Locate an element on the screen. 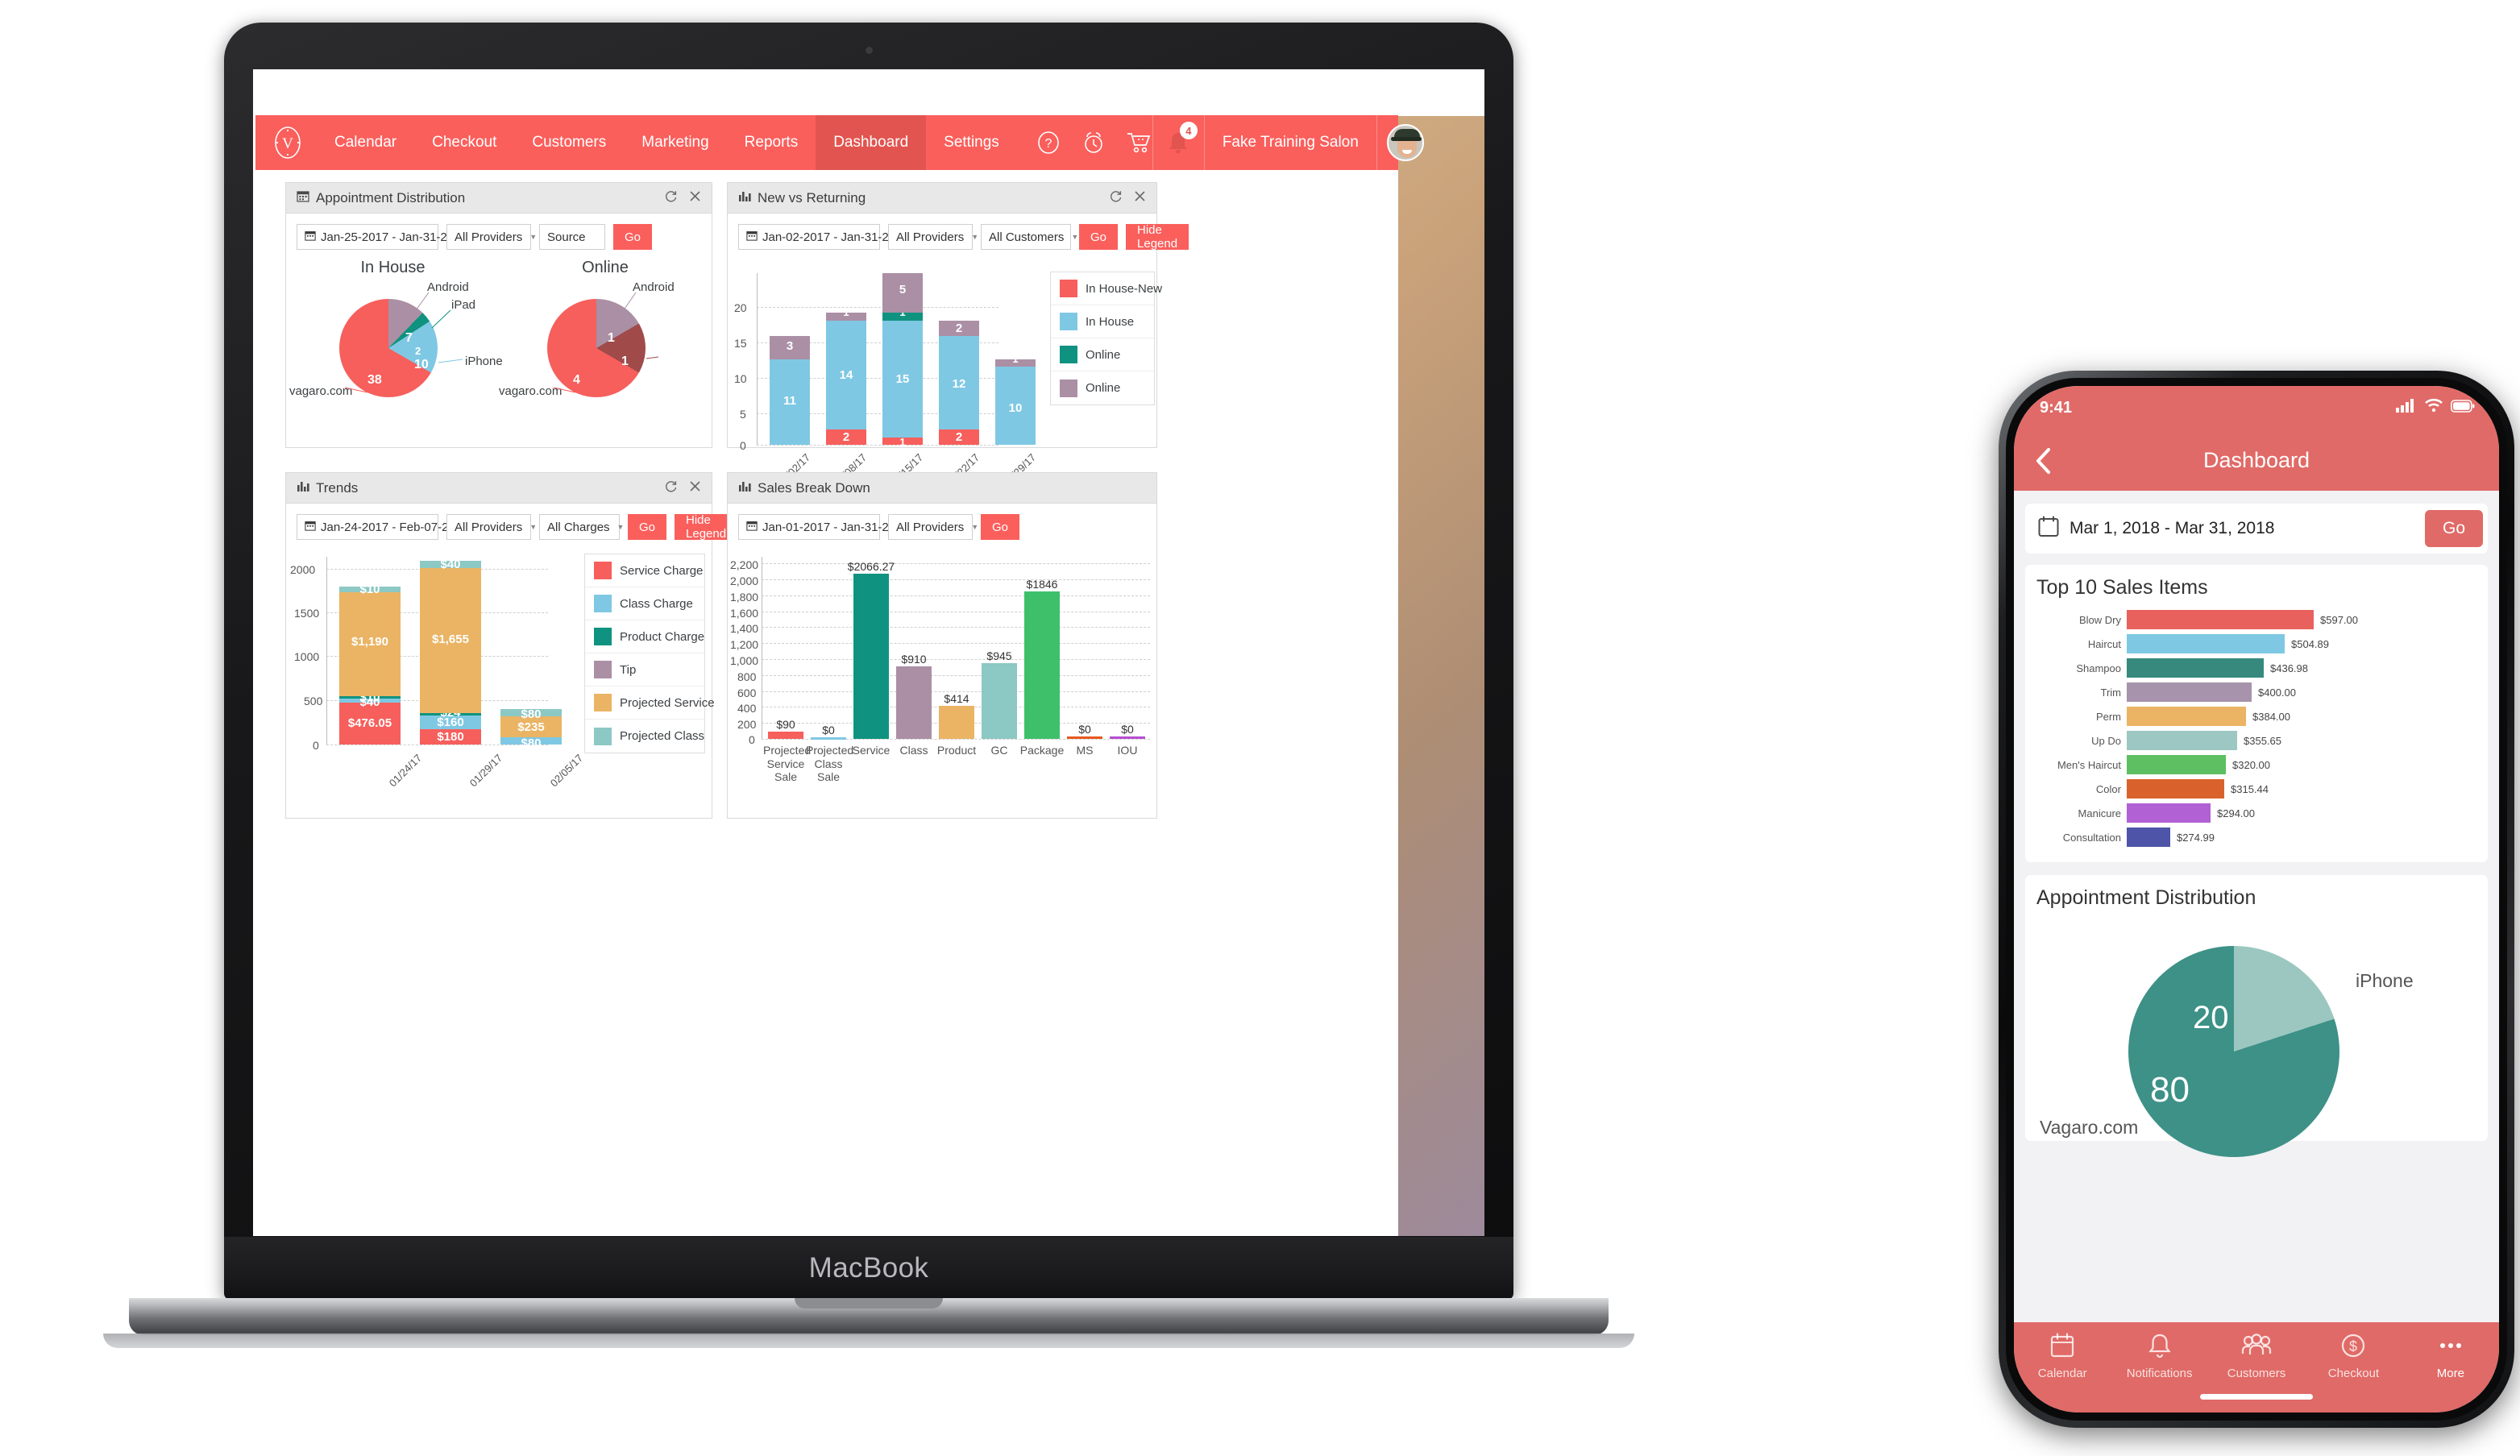  salon-name-label: Fake Training Salon is located at coordinates (1289, 142).